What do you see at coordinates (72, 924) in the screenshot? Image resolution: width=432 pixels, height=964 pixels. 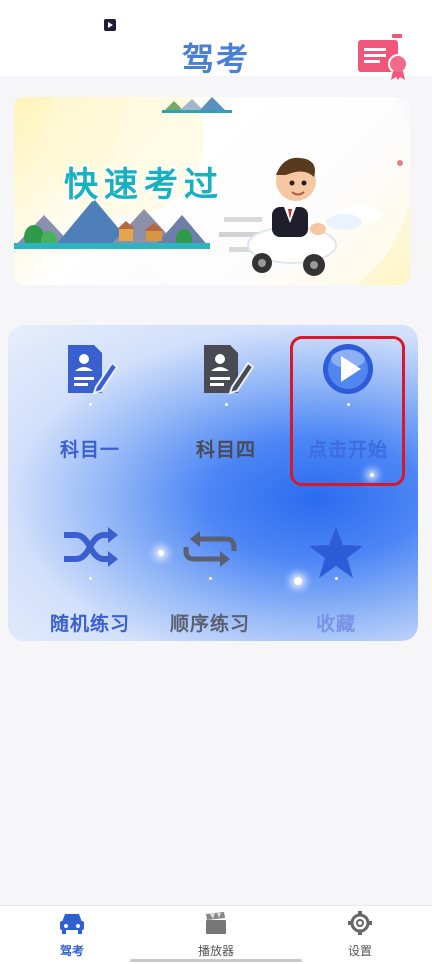 I see `car-icon` at bounding box center [72, 924].